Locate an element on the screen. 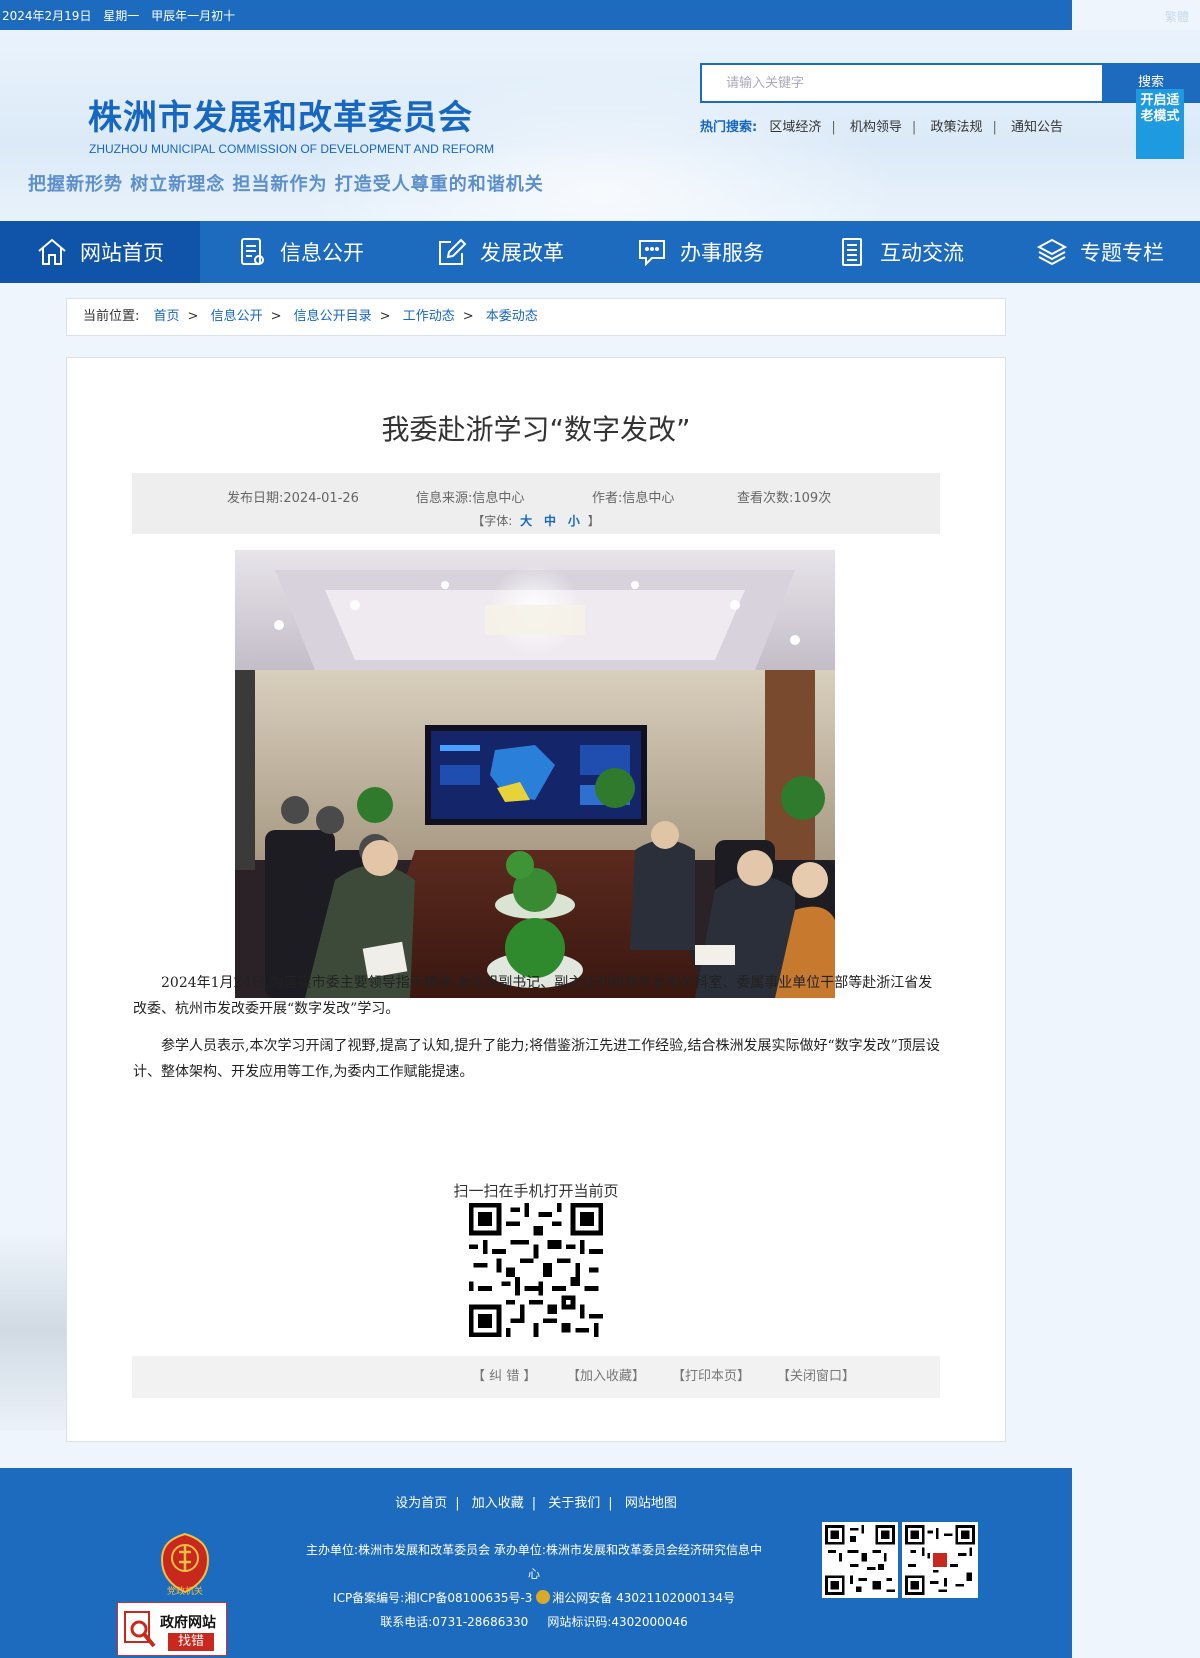  meeting-room-illustration is located at coordinates (535, 774).